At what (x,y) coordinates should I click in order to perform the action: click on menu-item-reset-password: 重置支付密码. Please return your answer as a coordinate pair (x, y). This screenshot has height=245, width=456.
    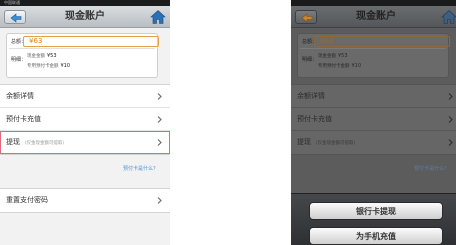
    Looking at the image, I should click on (85, 200).